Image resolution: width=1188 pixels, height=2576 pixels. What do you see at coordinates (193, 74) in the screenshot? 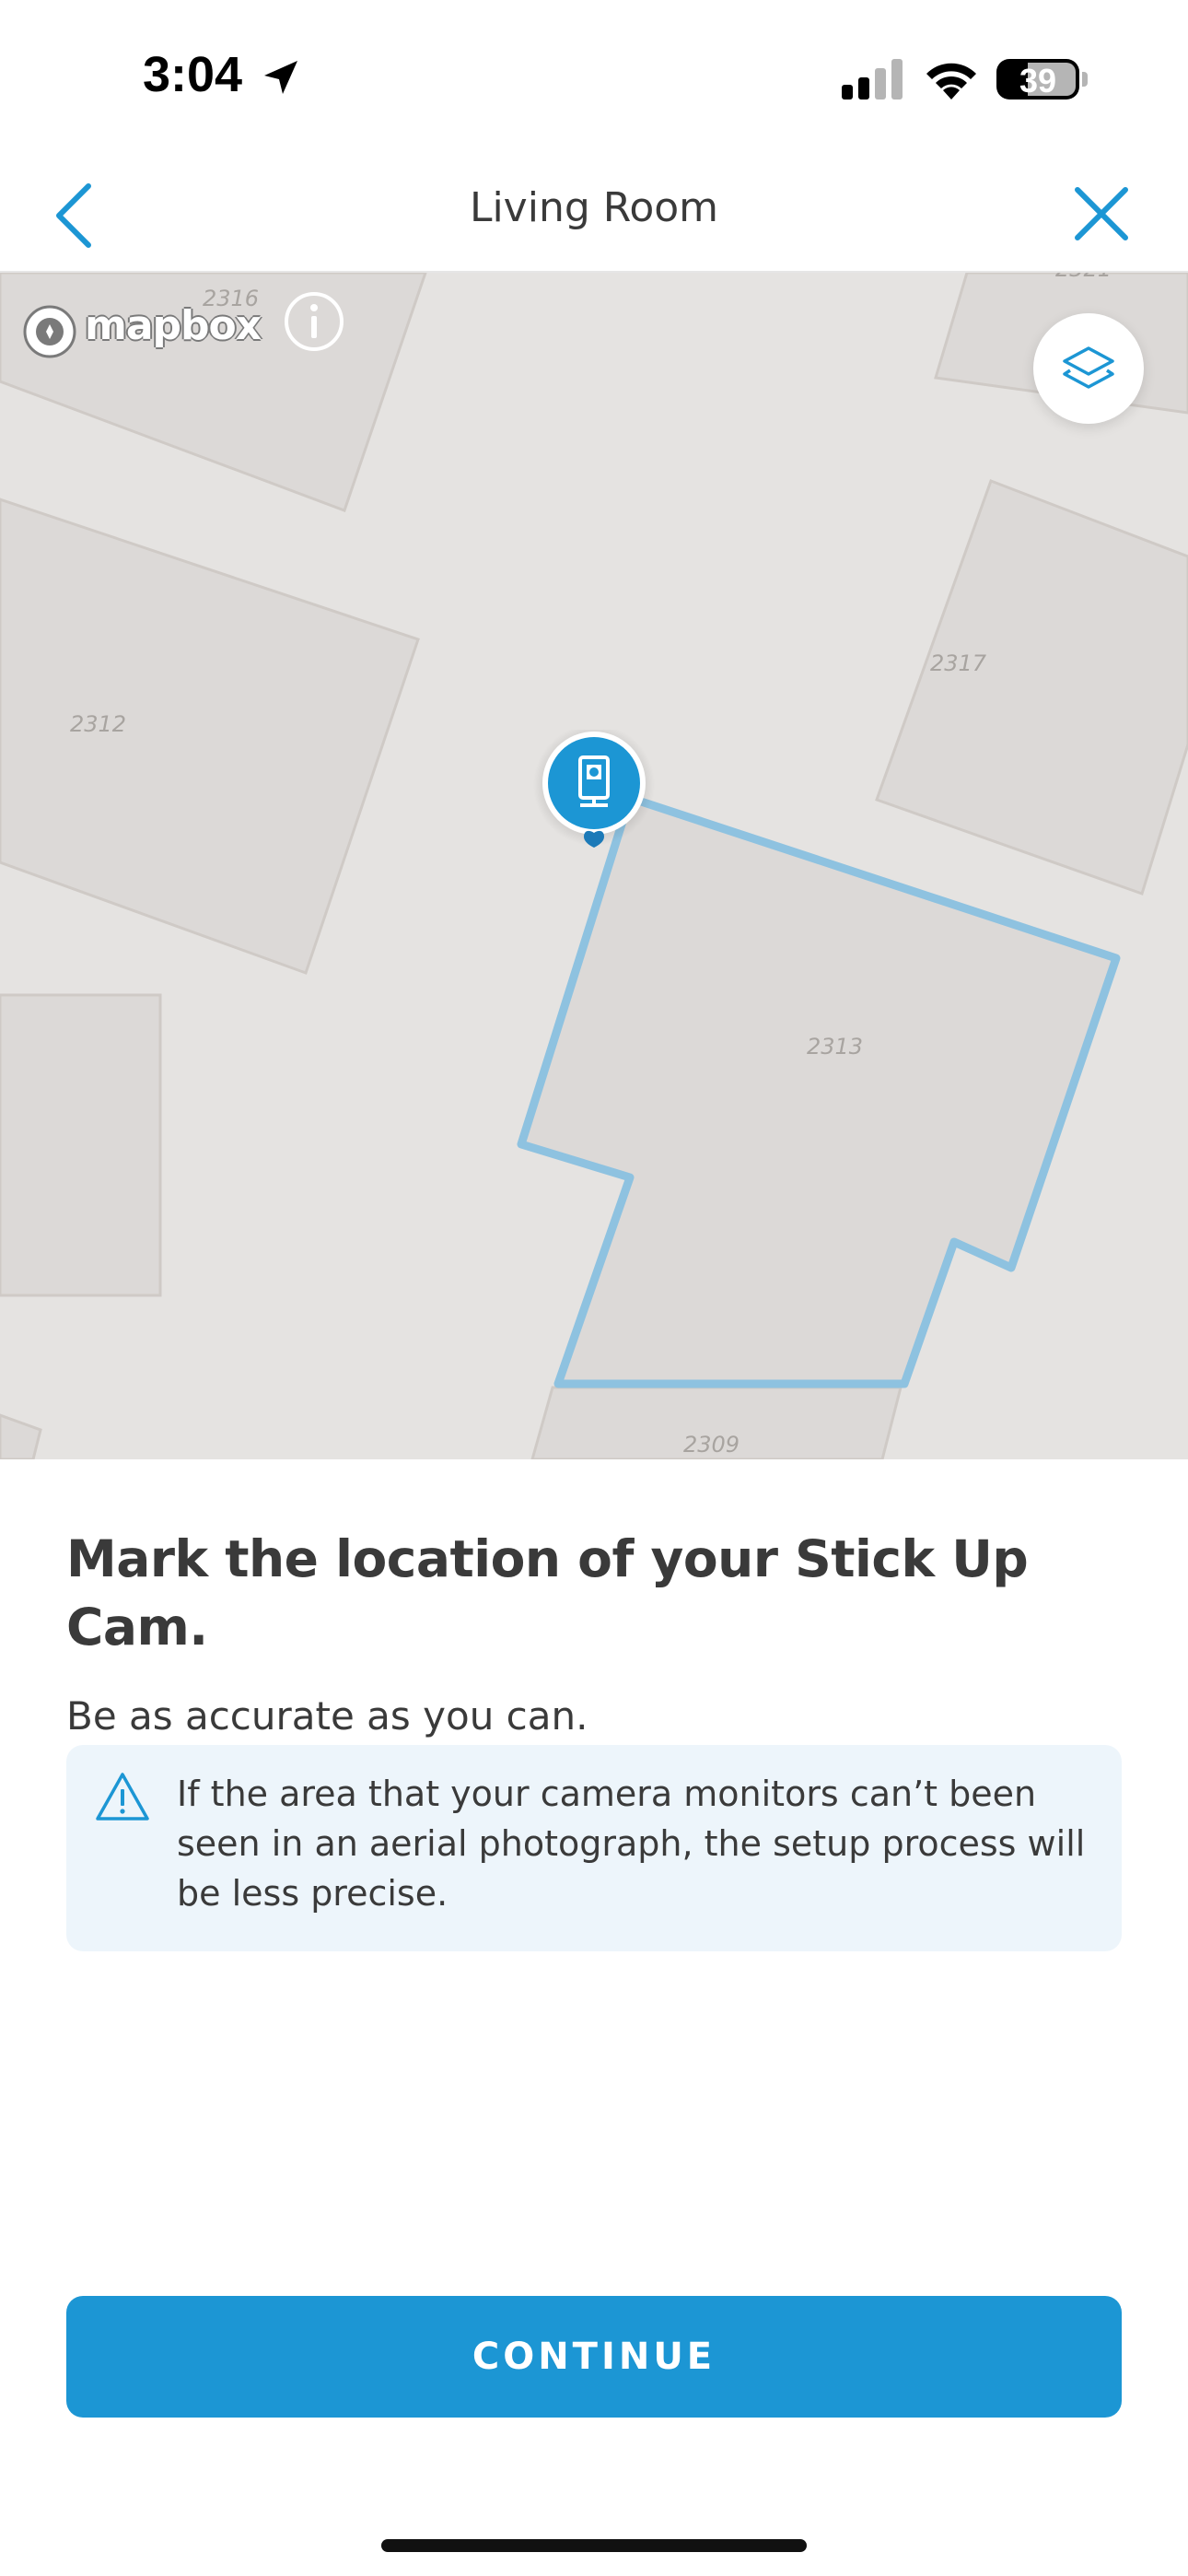
I see `status-time: 3:04` at bounding box center [193, 74].